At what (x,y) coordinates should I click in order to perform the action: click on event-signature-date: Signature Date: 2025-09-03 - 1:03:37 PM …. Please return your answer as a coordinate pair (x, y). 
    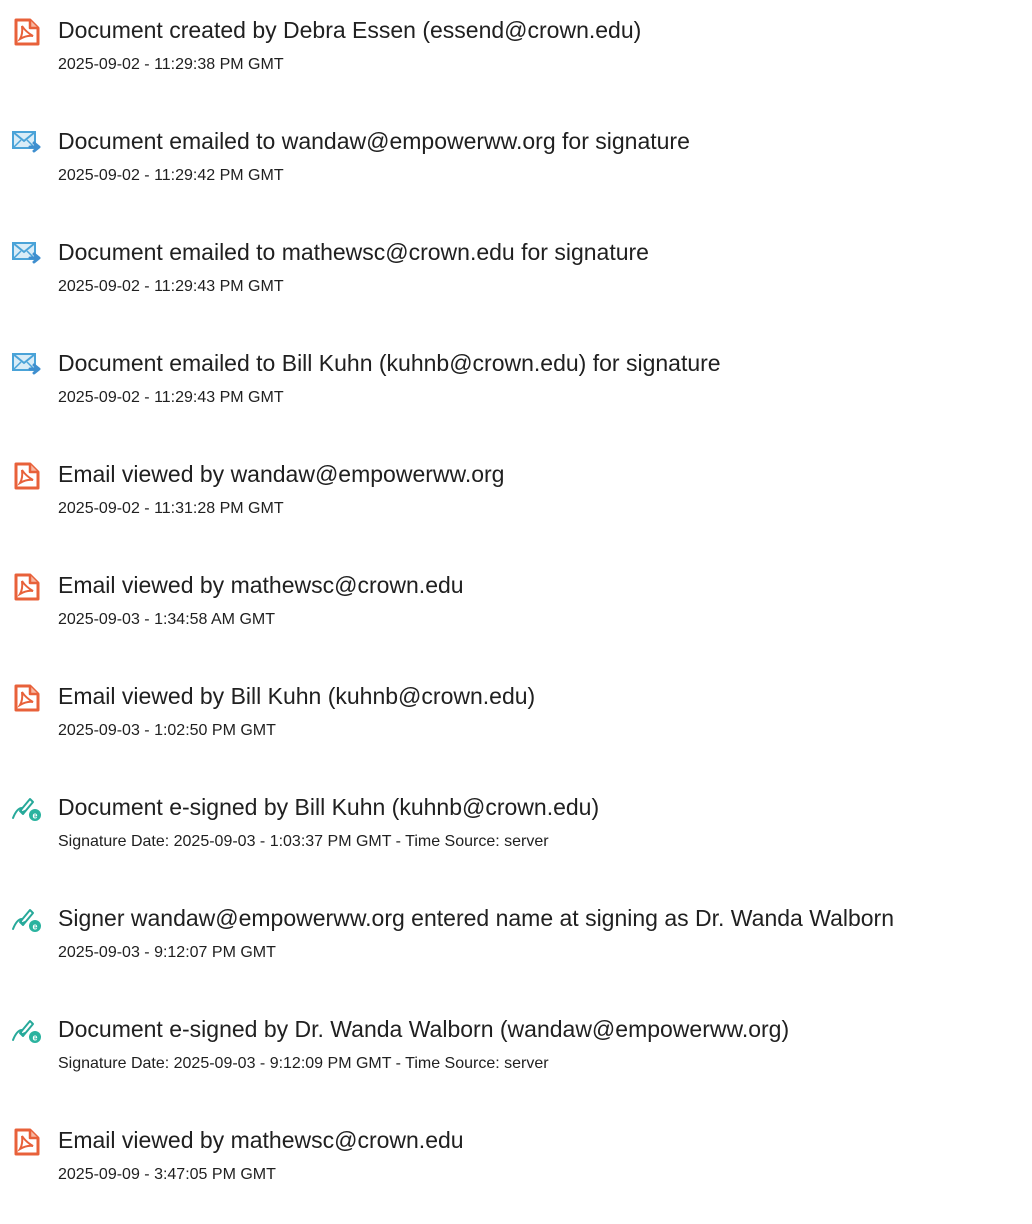
    Looking at the image, I should click on (303, 841).